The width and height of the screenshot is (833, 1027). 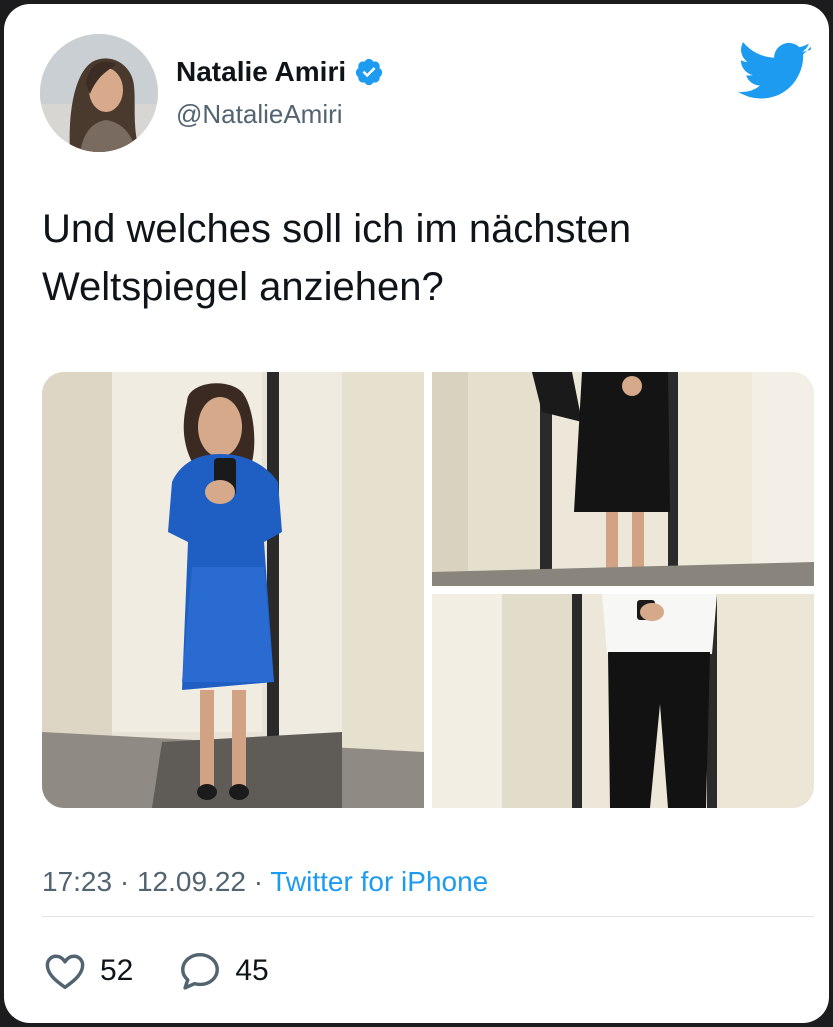 What do you see at coordinates (200, 971) in the screenshot?
I see `reply-bubble-icon` at bounding box center [200, 971].